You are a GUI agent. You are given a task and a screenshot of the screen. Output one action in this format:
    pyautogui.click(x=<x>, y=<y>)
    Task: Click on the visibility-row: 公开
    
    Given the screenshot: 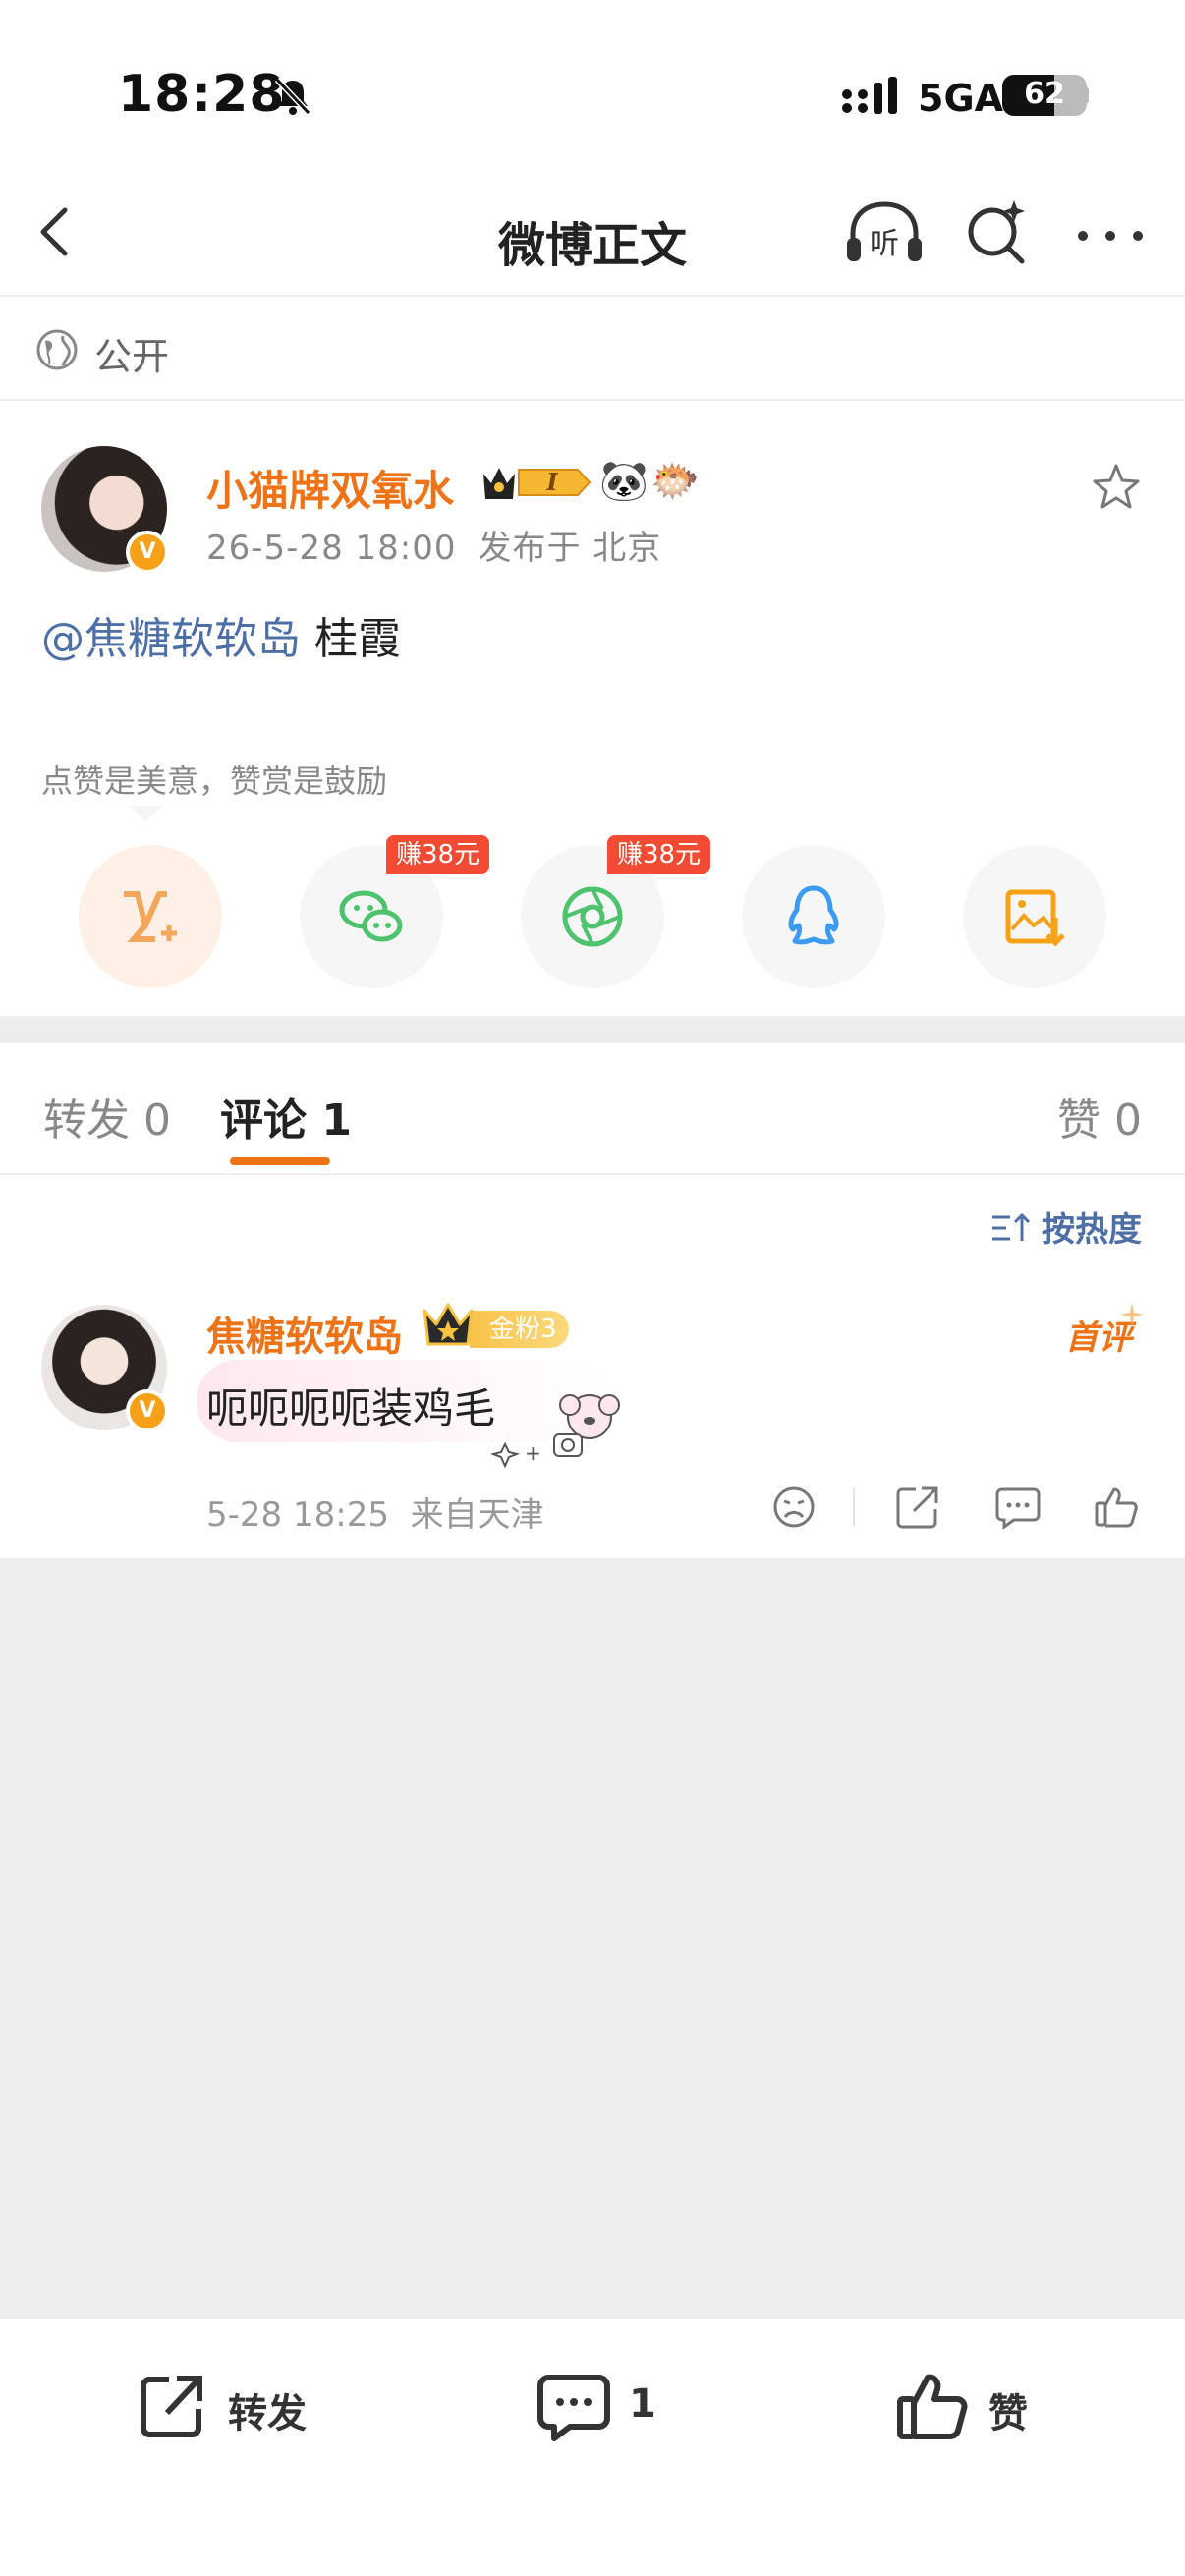 What is the action you would take?
    pyautogui.click(x=592, y=349)
    